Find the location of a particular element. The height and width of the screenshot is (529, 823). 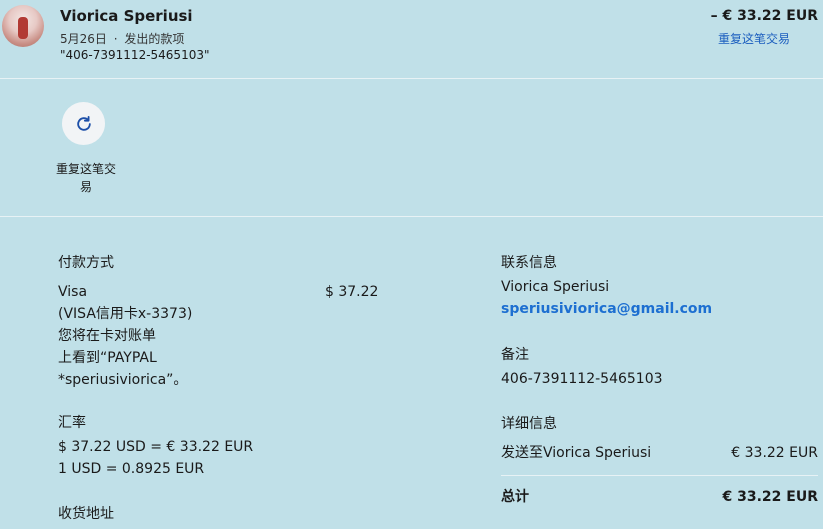

sent-to-label: 发送至Viorica Speriusi is located at coordinates (576, 453).